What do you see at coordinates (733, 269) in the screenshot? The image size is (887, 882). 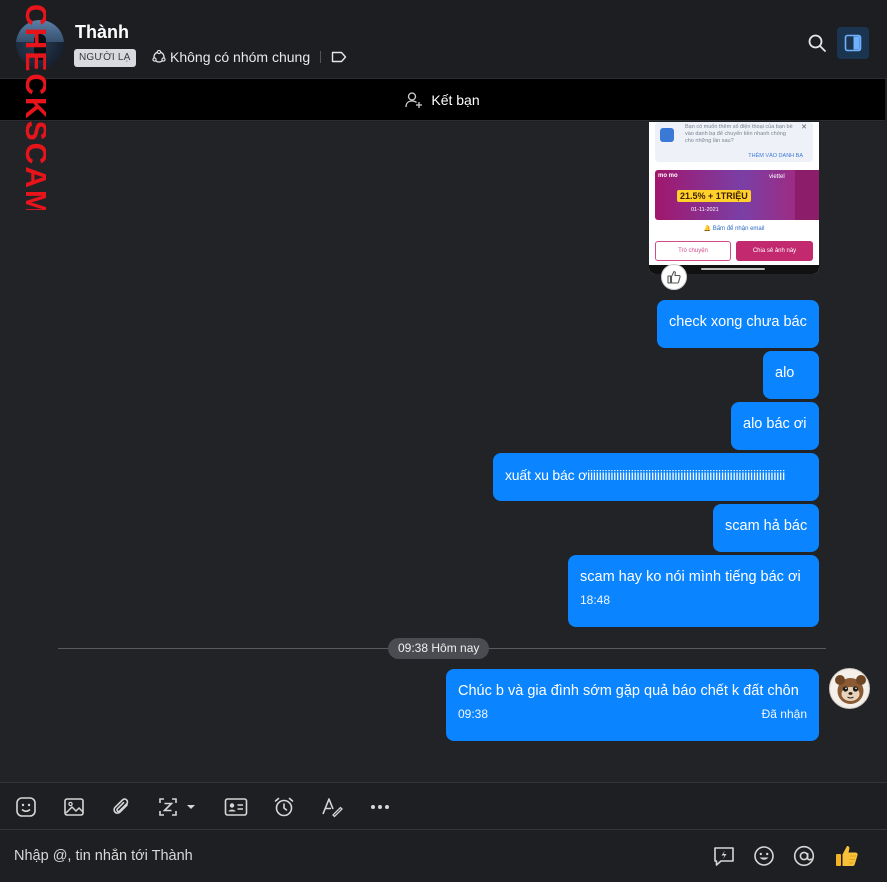 I see `home-indicator` at bounding box center [733, 269].